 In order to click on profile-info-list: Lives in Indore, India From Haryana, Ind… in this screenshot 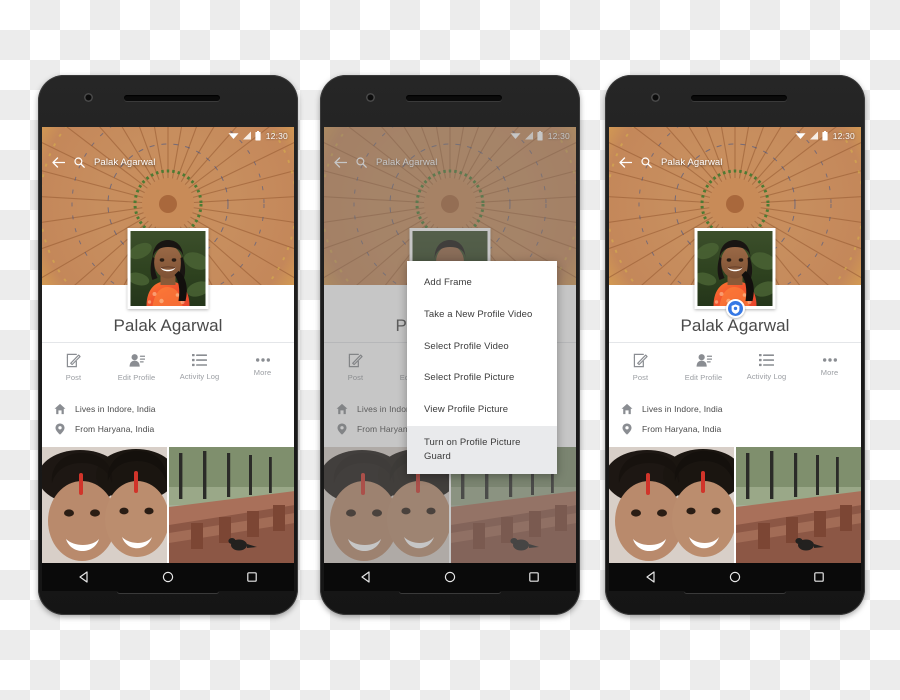, I will do `click(168, 418)`.